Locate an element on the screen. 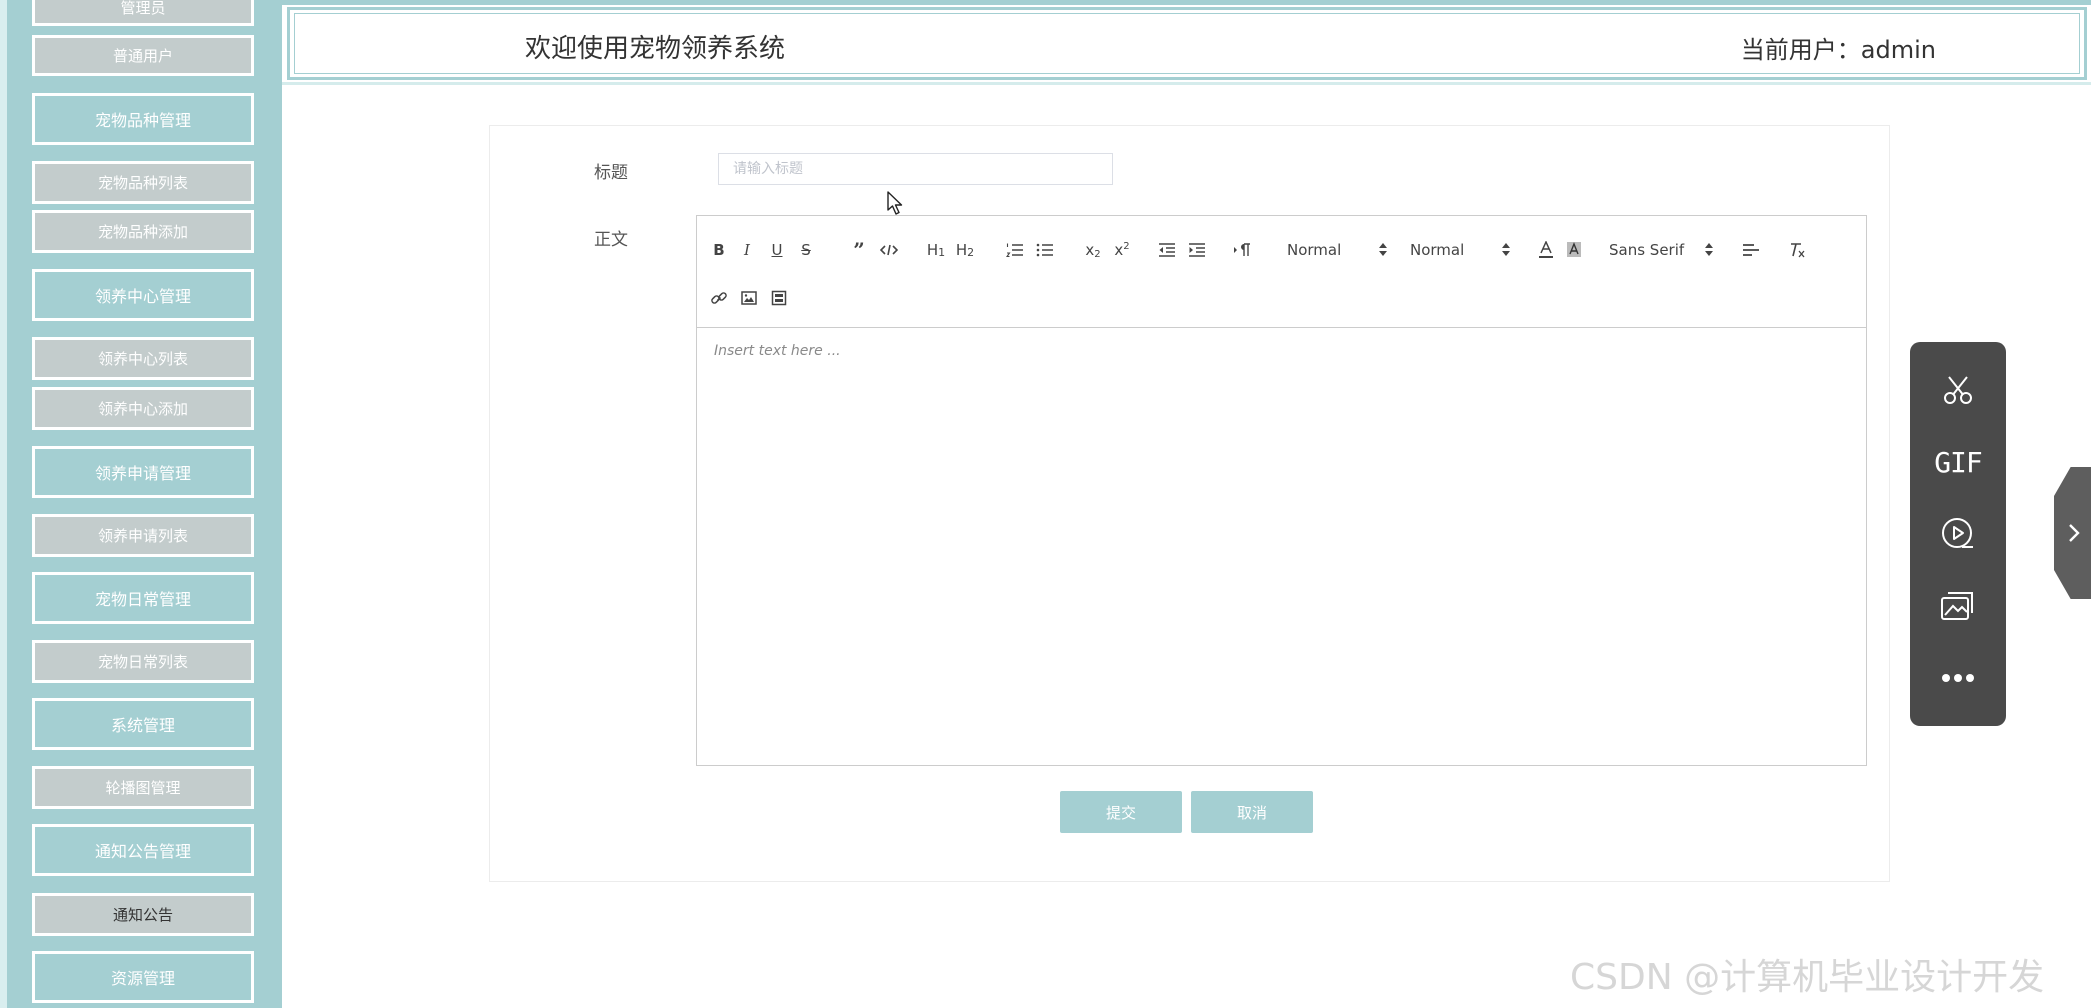 This screenshot has width=2091, height=1008. font-picker-value: Sans Serif is located at coordinates (1647, 250).